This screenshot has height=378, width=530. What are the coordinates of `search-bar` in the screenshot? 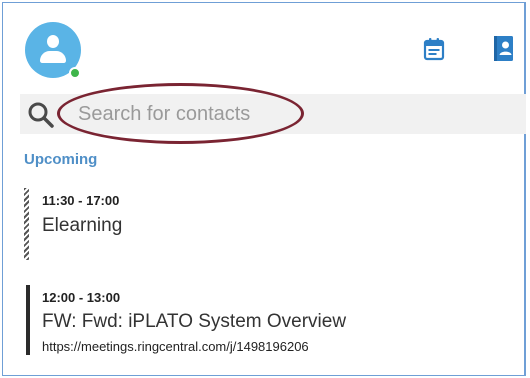 It's located at (273, 114).